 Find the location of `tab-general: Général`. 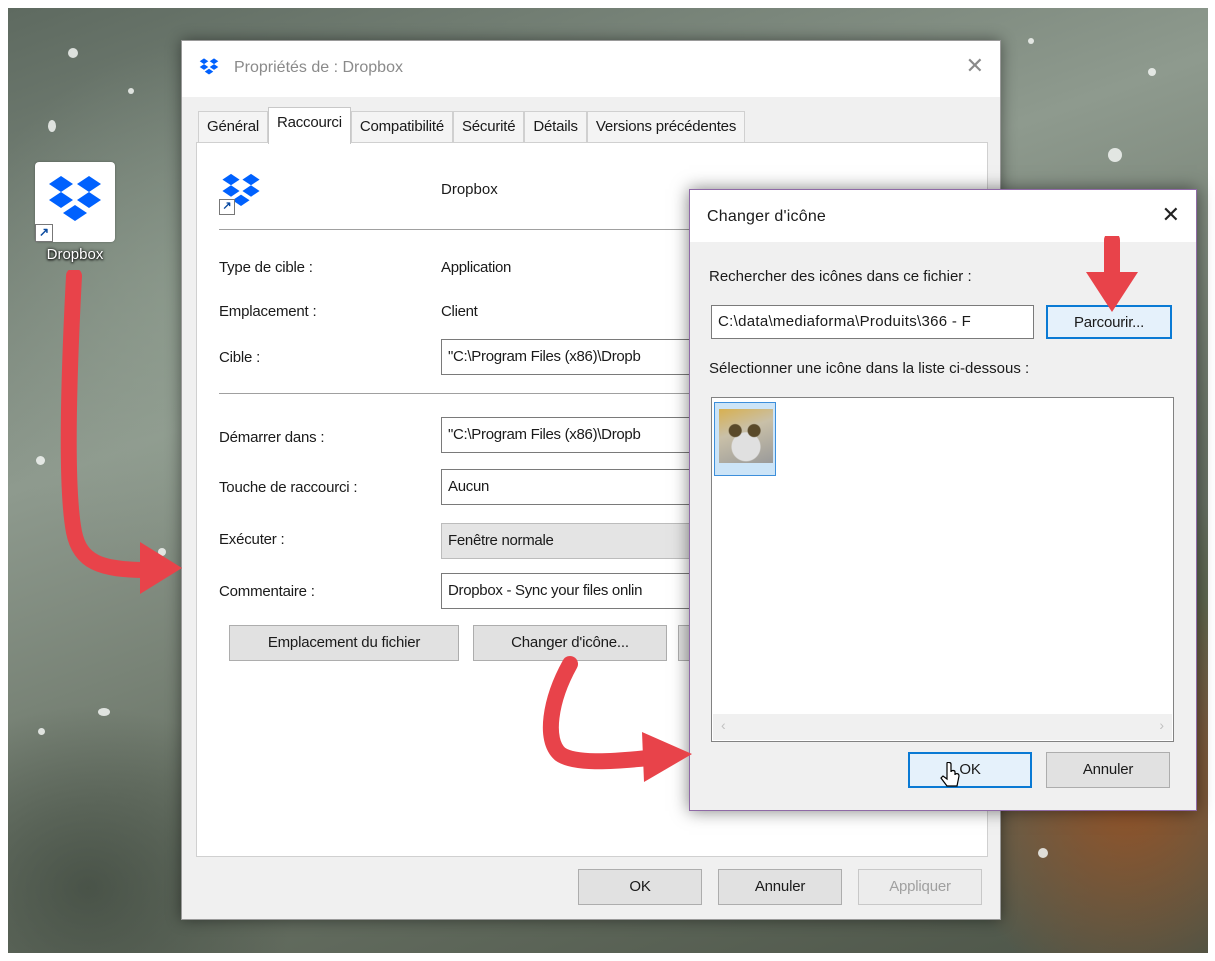

tab-general: Général is located at coordinates (233, 126).